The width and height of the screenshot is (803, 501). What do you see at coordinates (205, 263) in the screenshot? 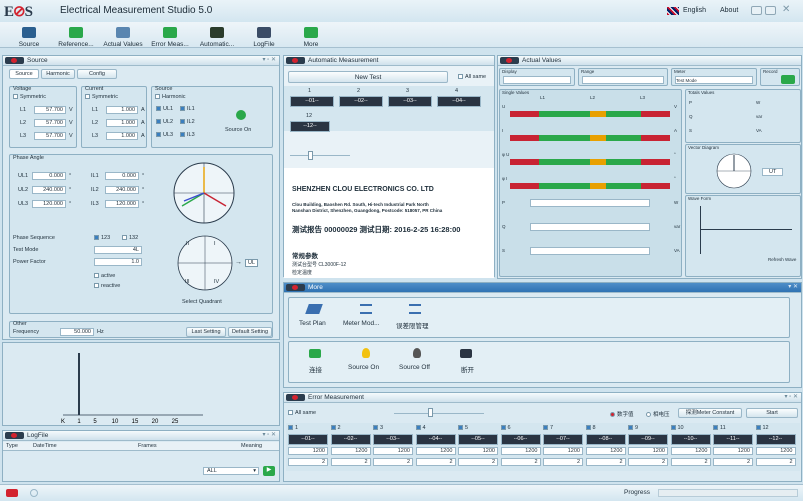
I see `quadrant-selector` at bounding box center [205, 263].